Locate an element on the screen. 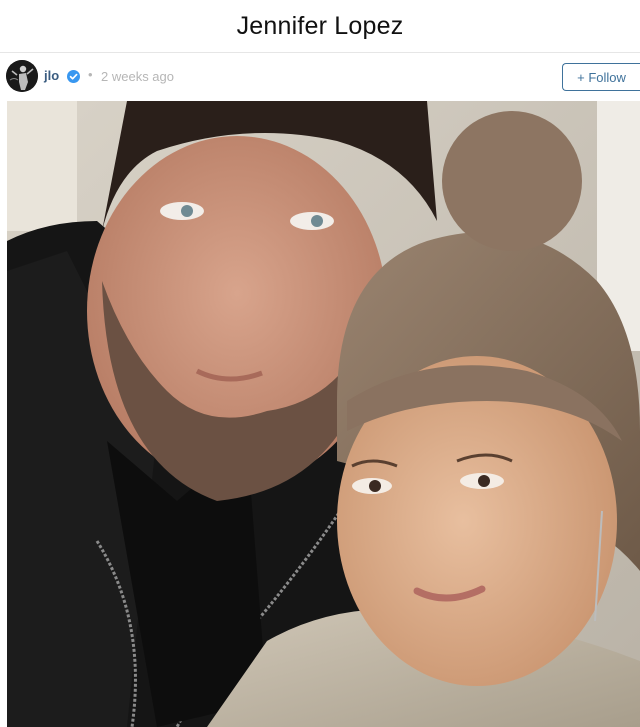  follow-button: + Follow is located at coordinates (601, 77).